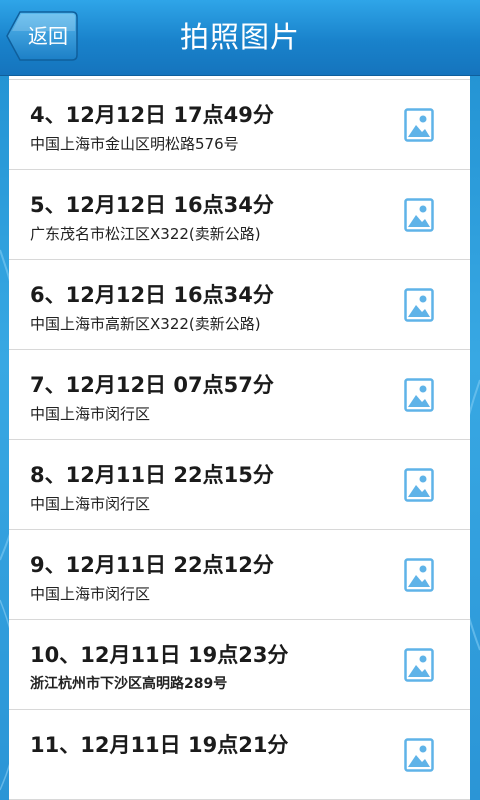 The image size is (480, 800). Describe the element at coordinates (152, 385) in the screenshot. I see `record-time: 7、12月12日 07点57分` at that location.